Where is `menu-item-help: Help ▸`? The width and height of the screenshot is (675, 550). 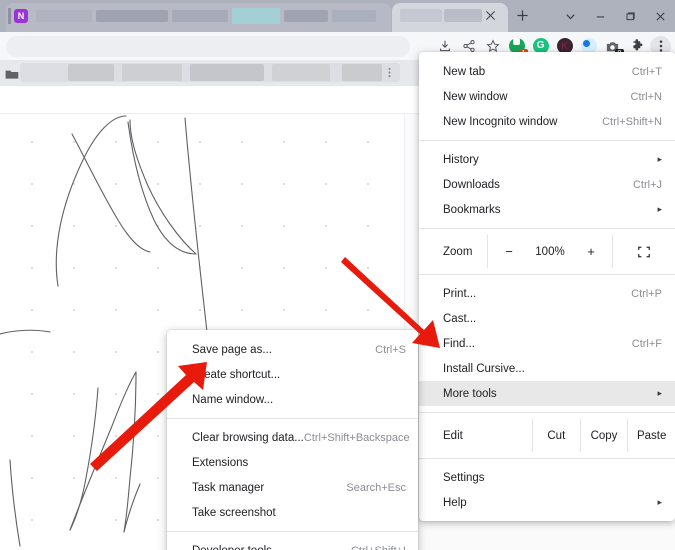 menu-item-help: Help ▸ is located at coordinates (547, 502).